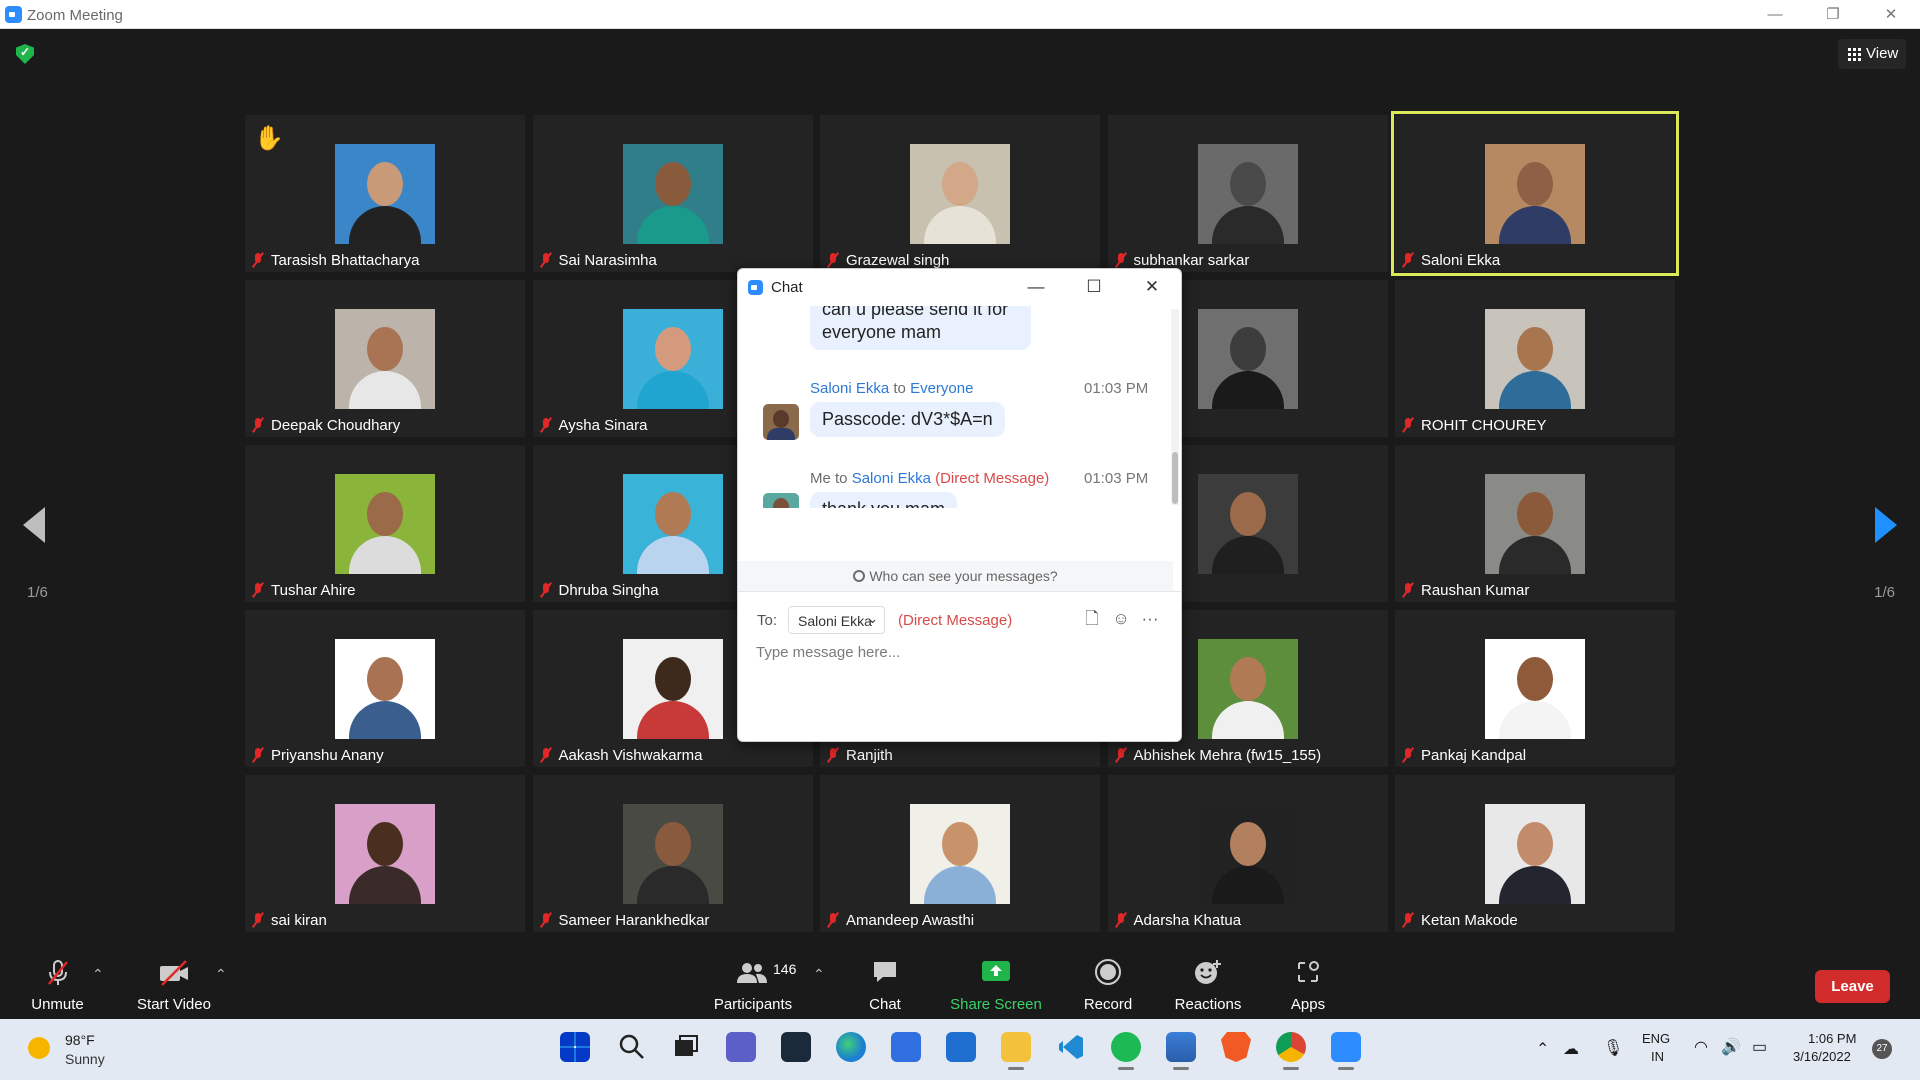 The height and width of the screenshot is (1080, 1920). I want to click on record-button: Record, so click(1108, 983).